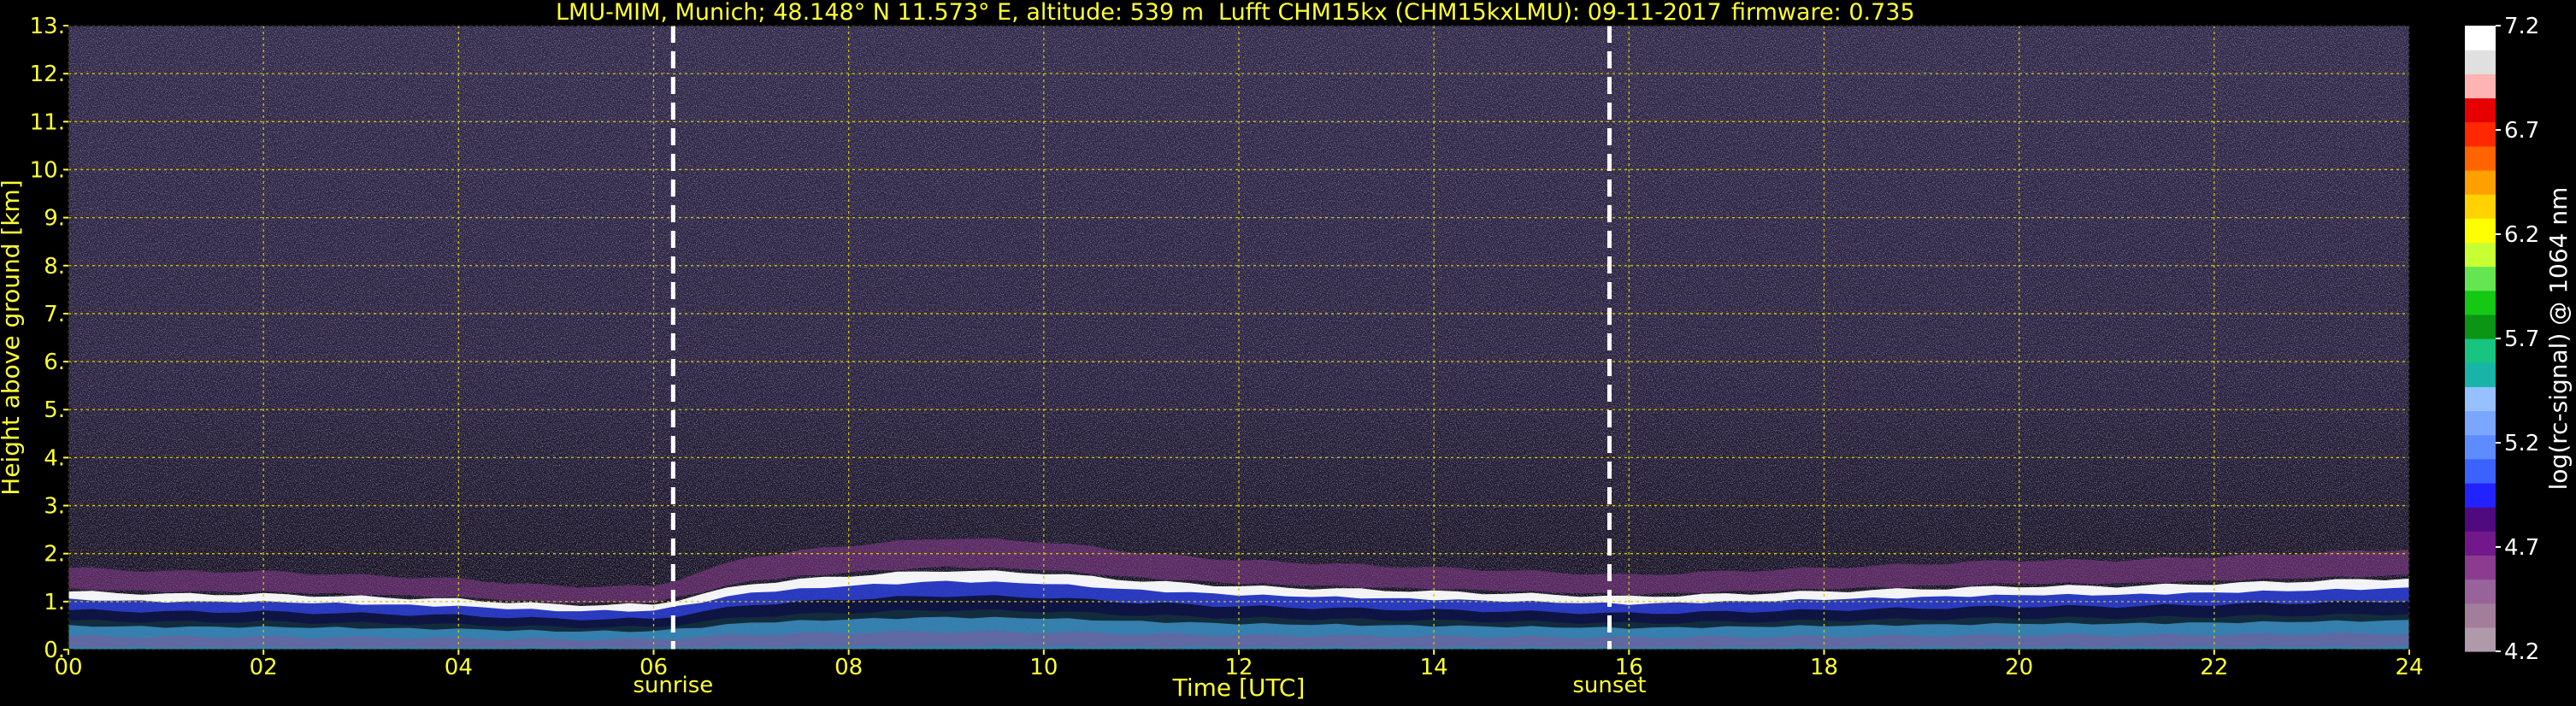  What do you see at coordinates (54, 555) in the screenshot?
I see `y-tick-label: 2.` at bounding box center [54, 555].